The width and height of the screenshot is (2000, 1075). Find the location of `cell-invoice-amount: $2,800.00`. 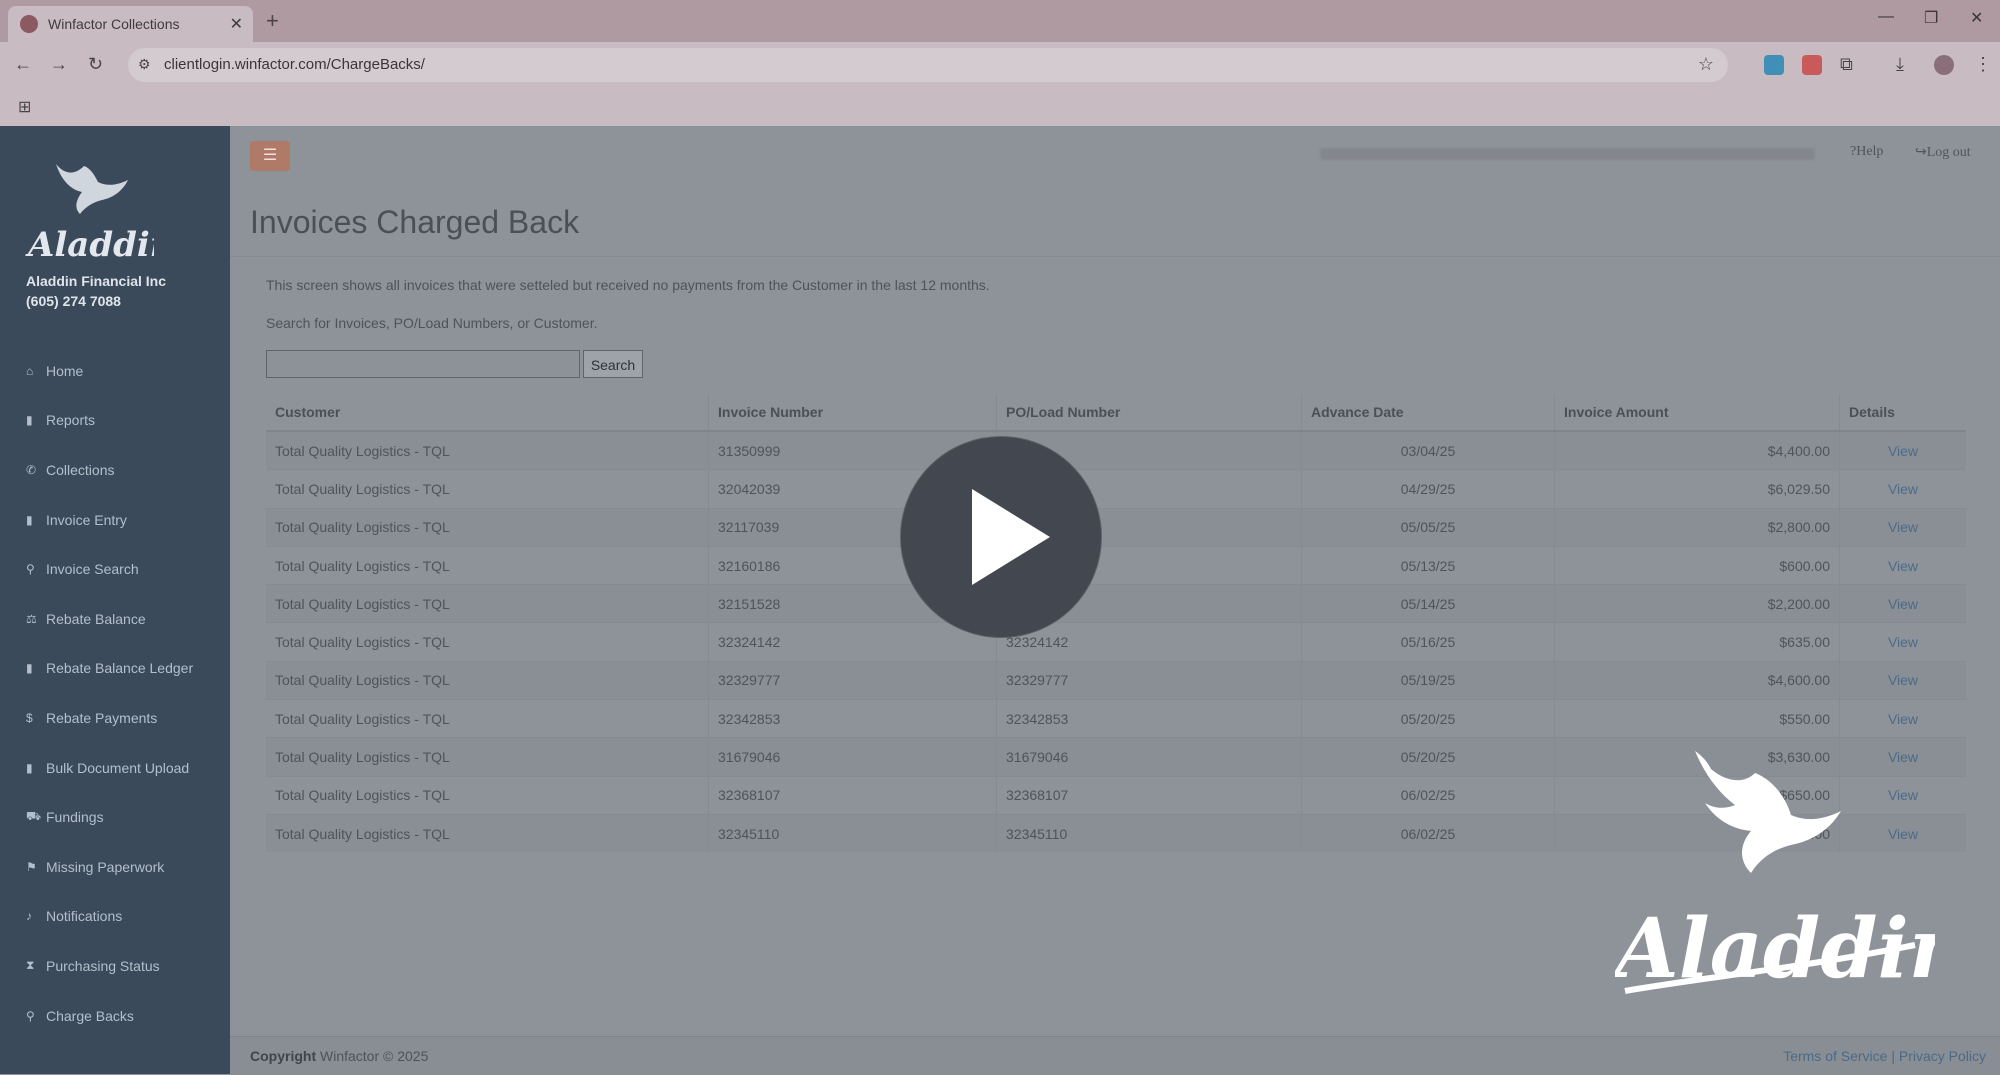

cell-invoice-amount: $2,800.00 is located at coordinates (1697, 527).